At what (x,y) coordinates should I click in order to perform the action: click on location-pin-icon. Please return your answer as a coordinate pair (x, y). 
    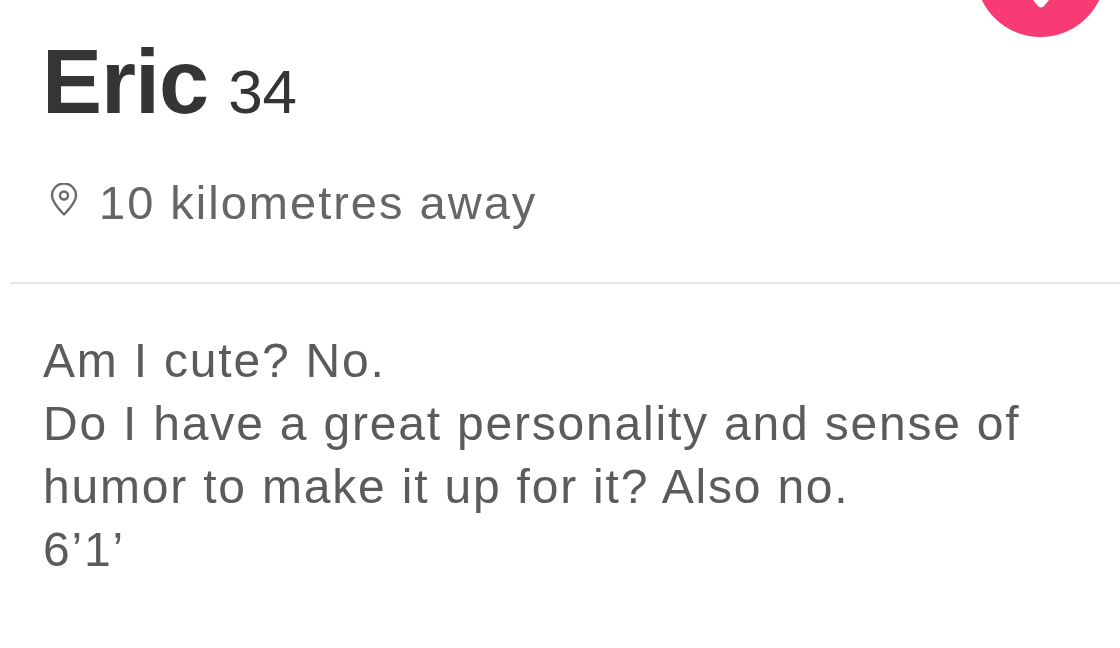
    Looking at the image, I should click on (64, 199).